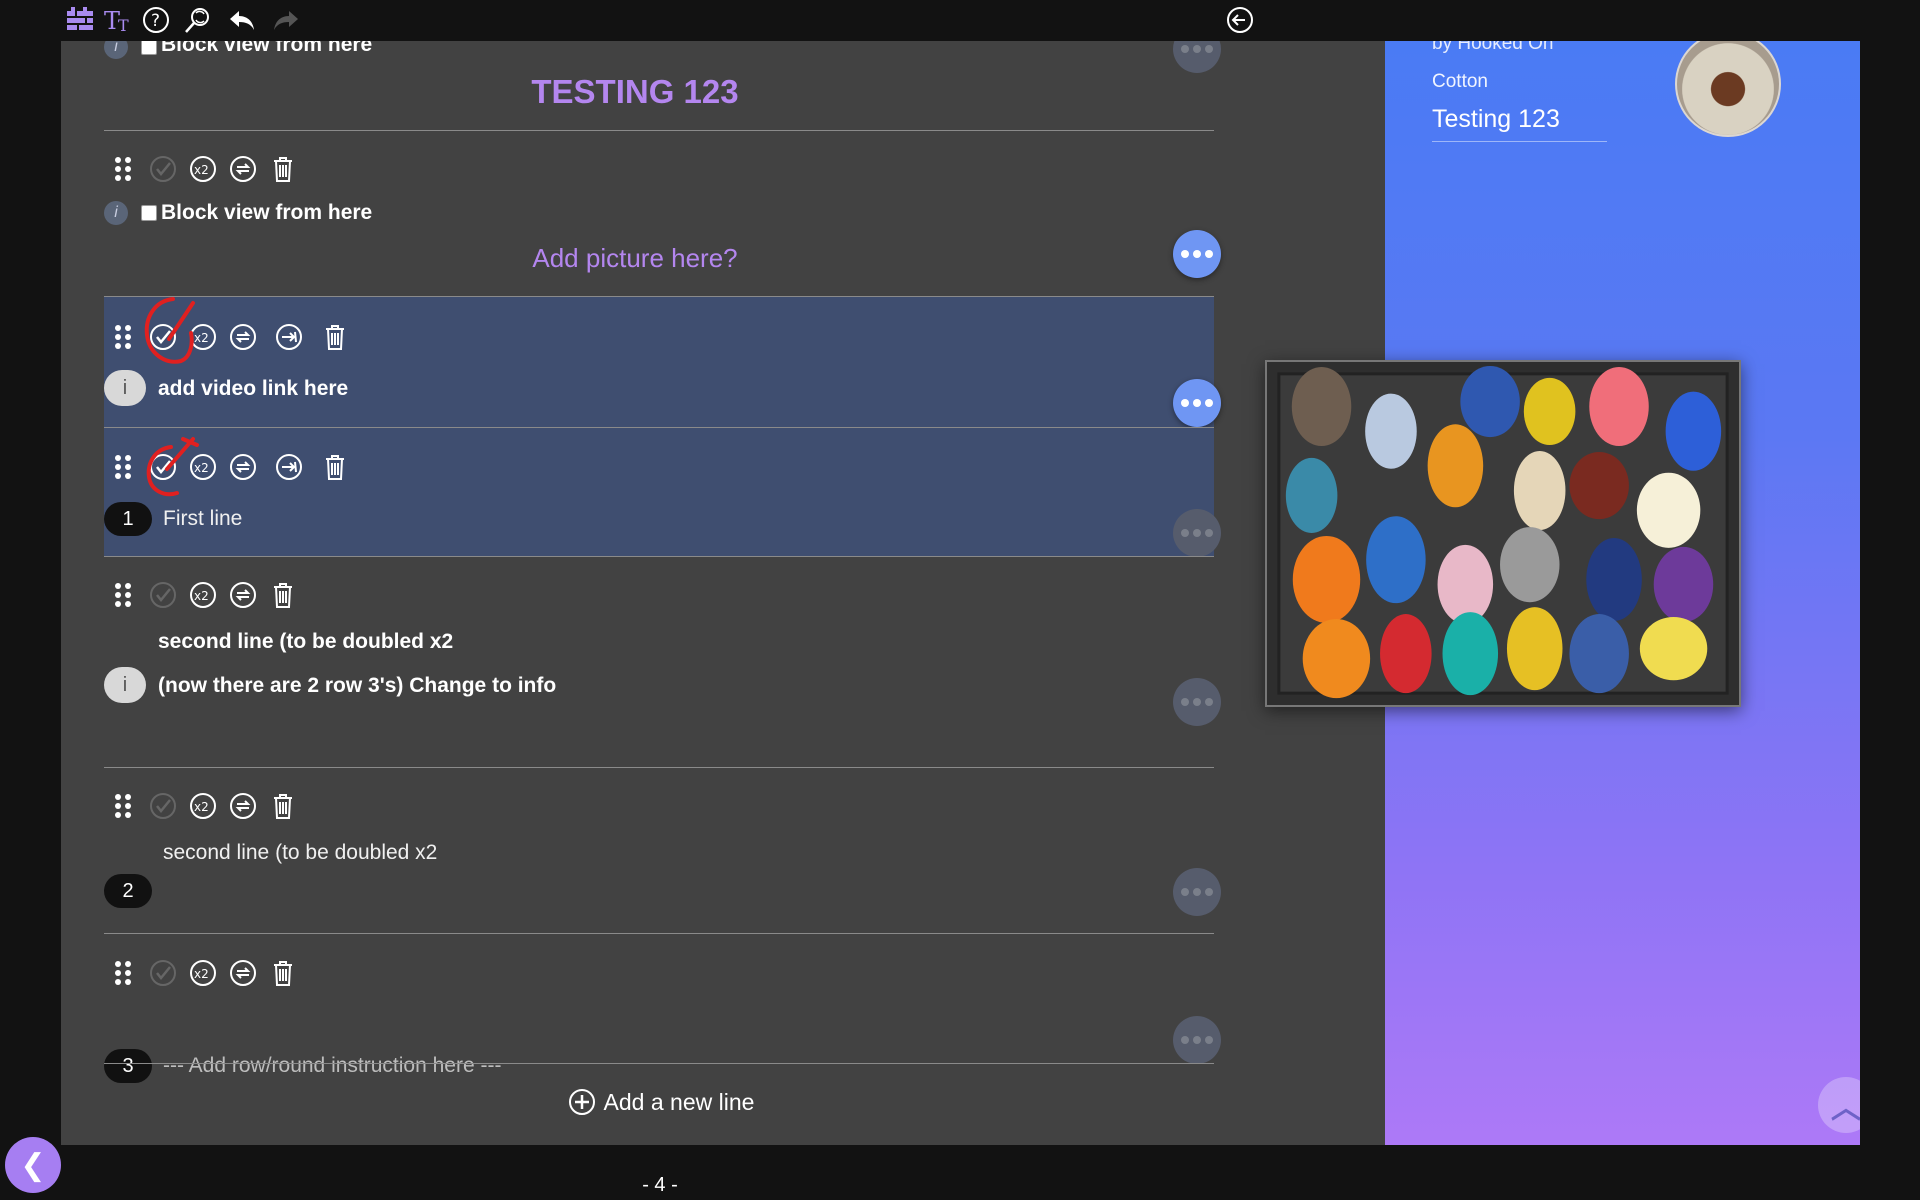 The height and width of the screenshot is (1200, 1920). What do you see at coordinates (1519, 141) in the screenshot?
I see `title-underline` at bounding box center [1519, 141].